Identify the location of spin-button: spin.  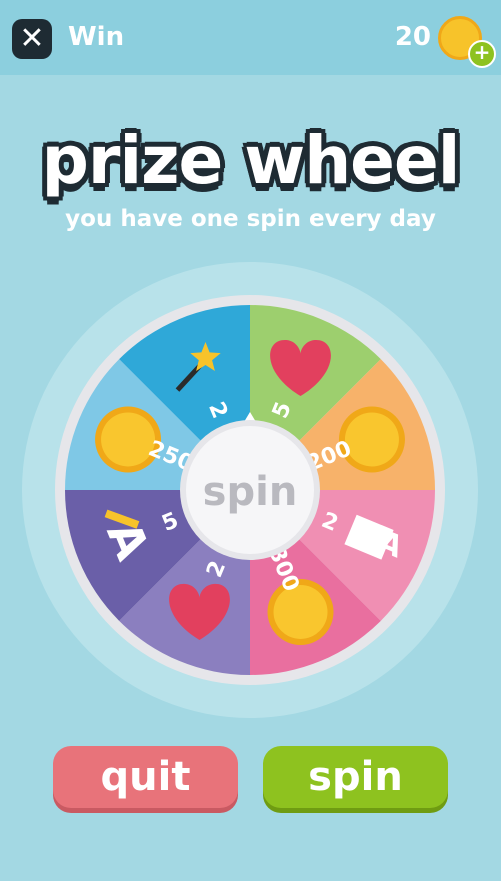
(355, 777).